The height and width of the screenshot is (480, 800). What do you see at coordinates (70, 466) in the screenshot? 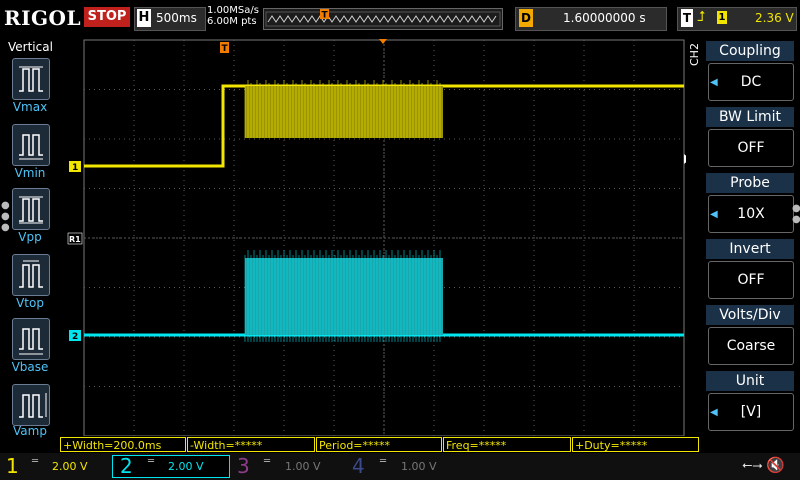
I see `ch1-scale: 2.00 V` at bounding box center [70, 466].